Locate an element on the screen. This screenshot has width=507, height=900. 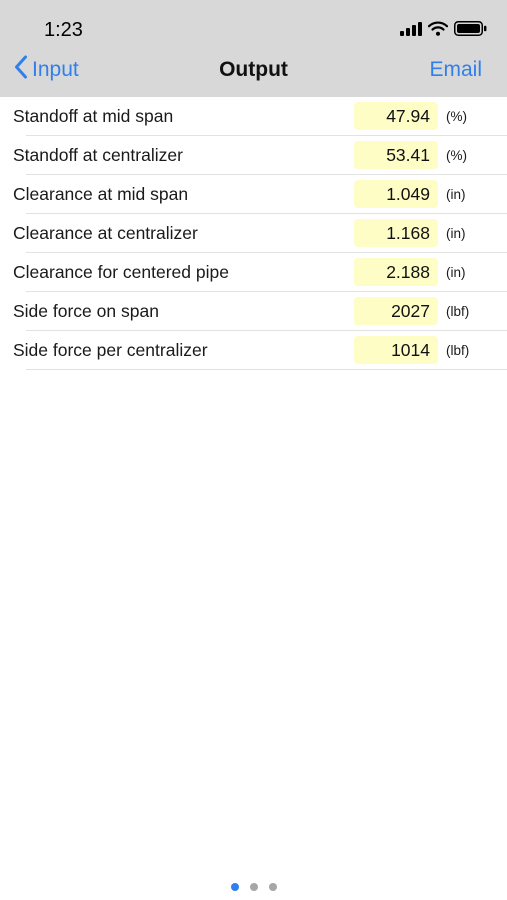
page-indicator is located at coordinates (253, 887).